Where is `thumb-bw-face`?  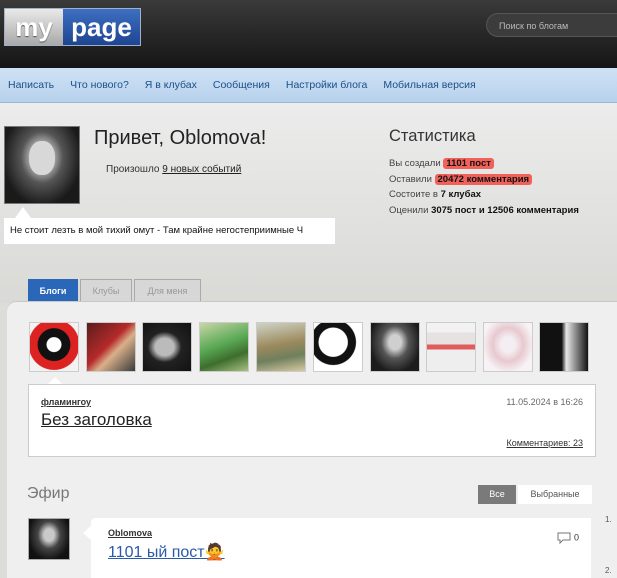 thumb-bw-face is located at coordinates (564, 347).